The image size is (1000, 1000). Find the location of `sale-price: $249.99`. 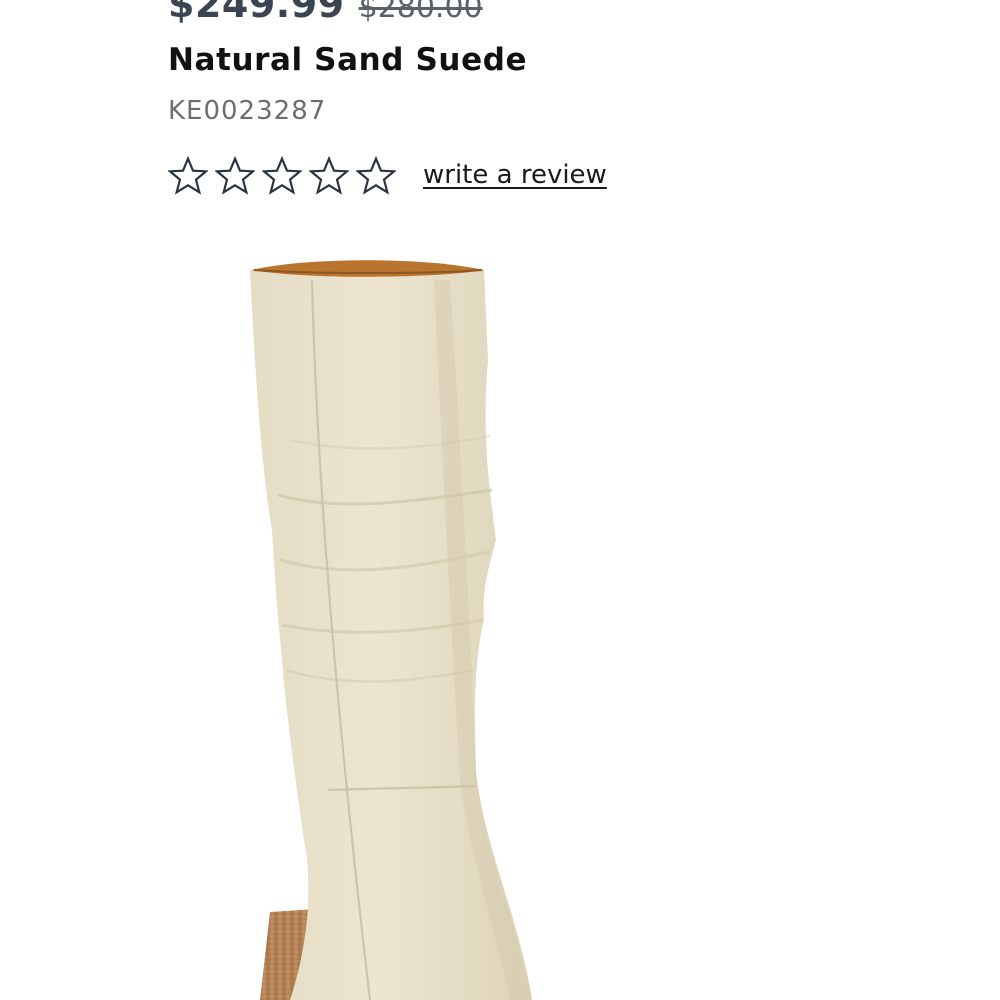

sale-price: $249.99 is located at coordinates (256, 13).